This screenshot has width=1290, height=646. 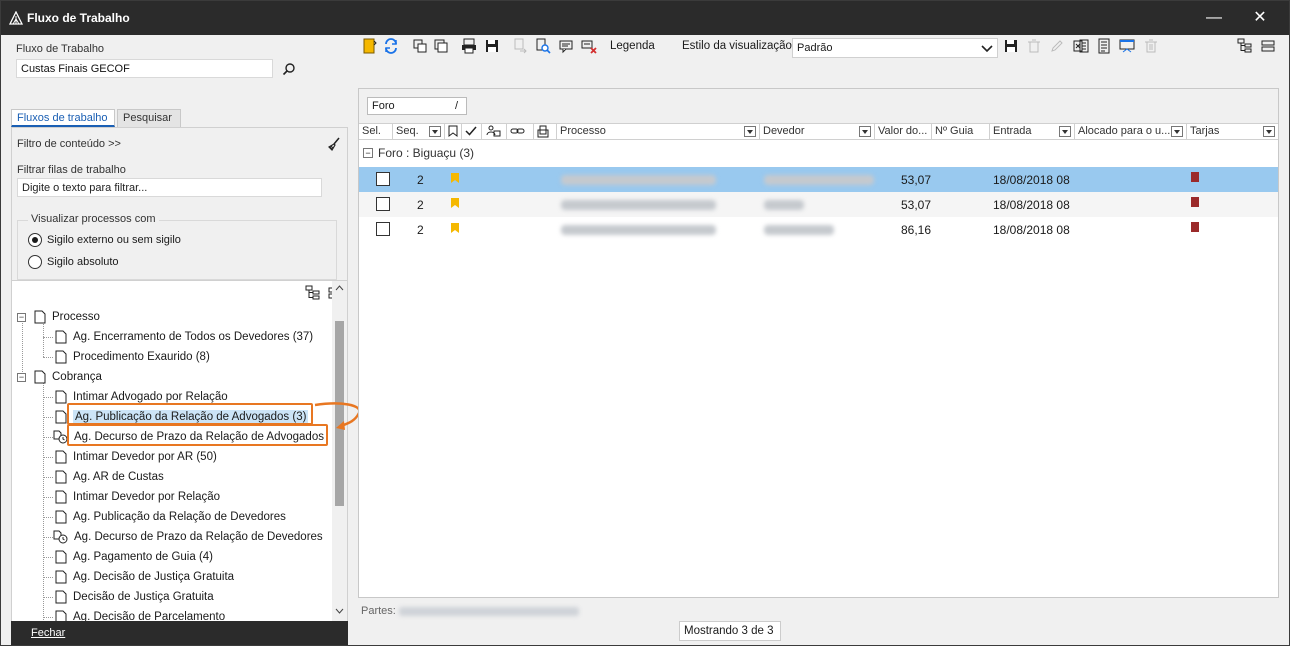 What do you see at coordinates (140, 614) in the screenshot?
I see `tree-item: Ag. Decisão de Parcelamento` at bounding box center [140, 614].